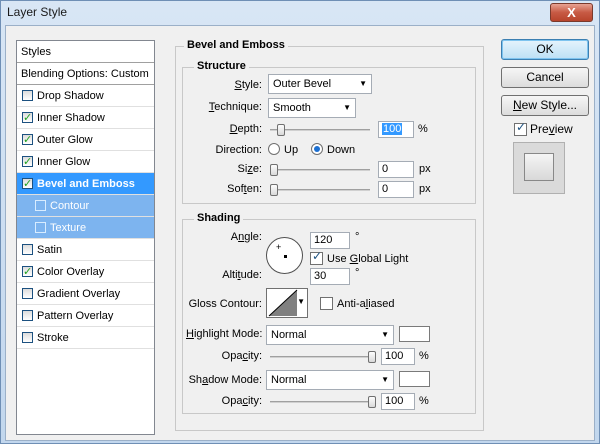 This screenshot has height=444, width=600. What do you see at coordinates (539, 167) in the screenshot?
I see `style-preview-swatch` at bounding box center [539, 167].